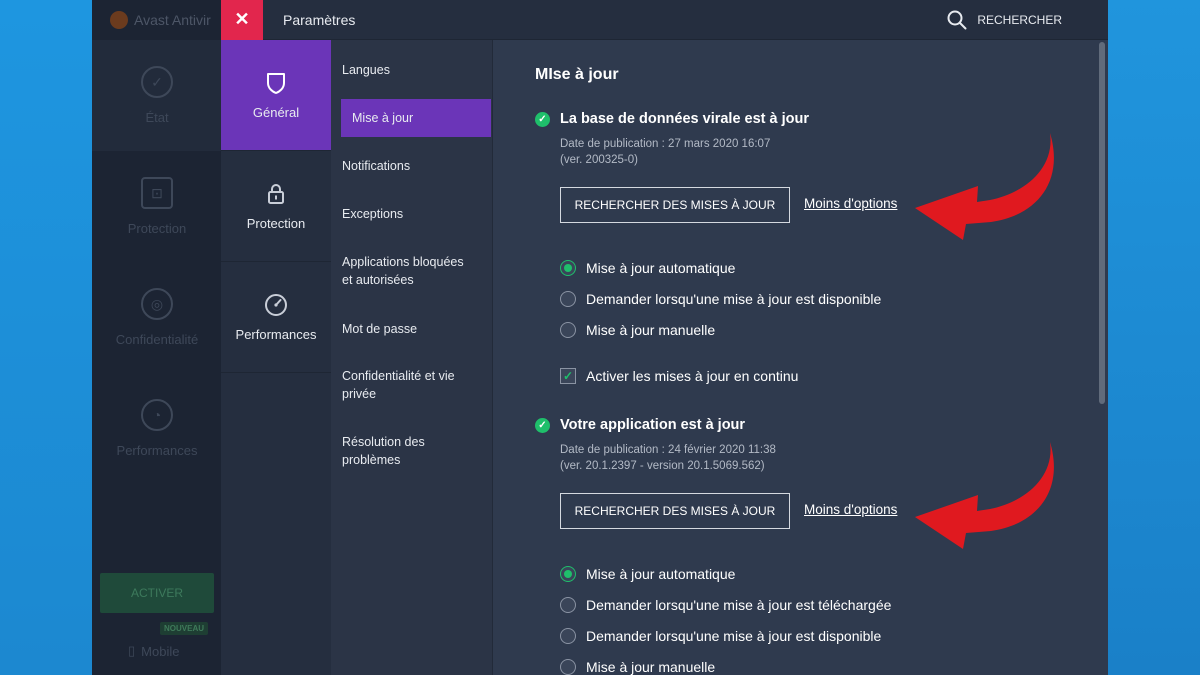  I want to click on bg-nav-protection: ⊡ Protection, so click(157, 206).